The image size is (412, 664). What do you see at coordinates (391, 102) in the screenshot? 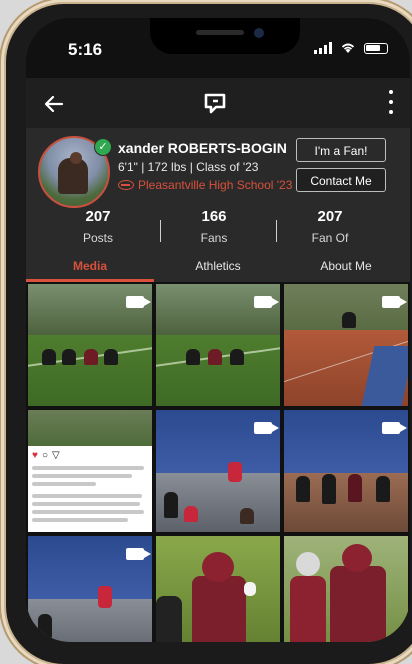
I see `more-options-icon` at bounding box center [391, 102].